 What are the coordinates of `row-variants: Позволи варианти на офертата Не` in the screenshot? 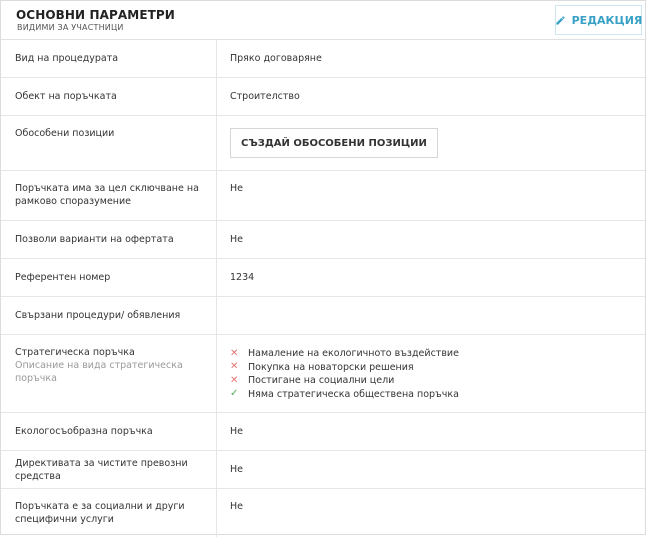 It's located at (323, 240).